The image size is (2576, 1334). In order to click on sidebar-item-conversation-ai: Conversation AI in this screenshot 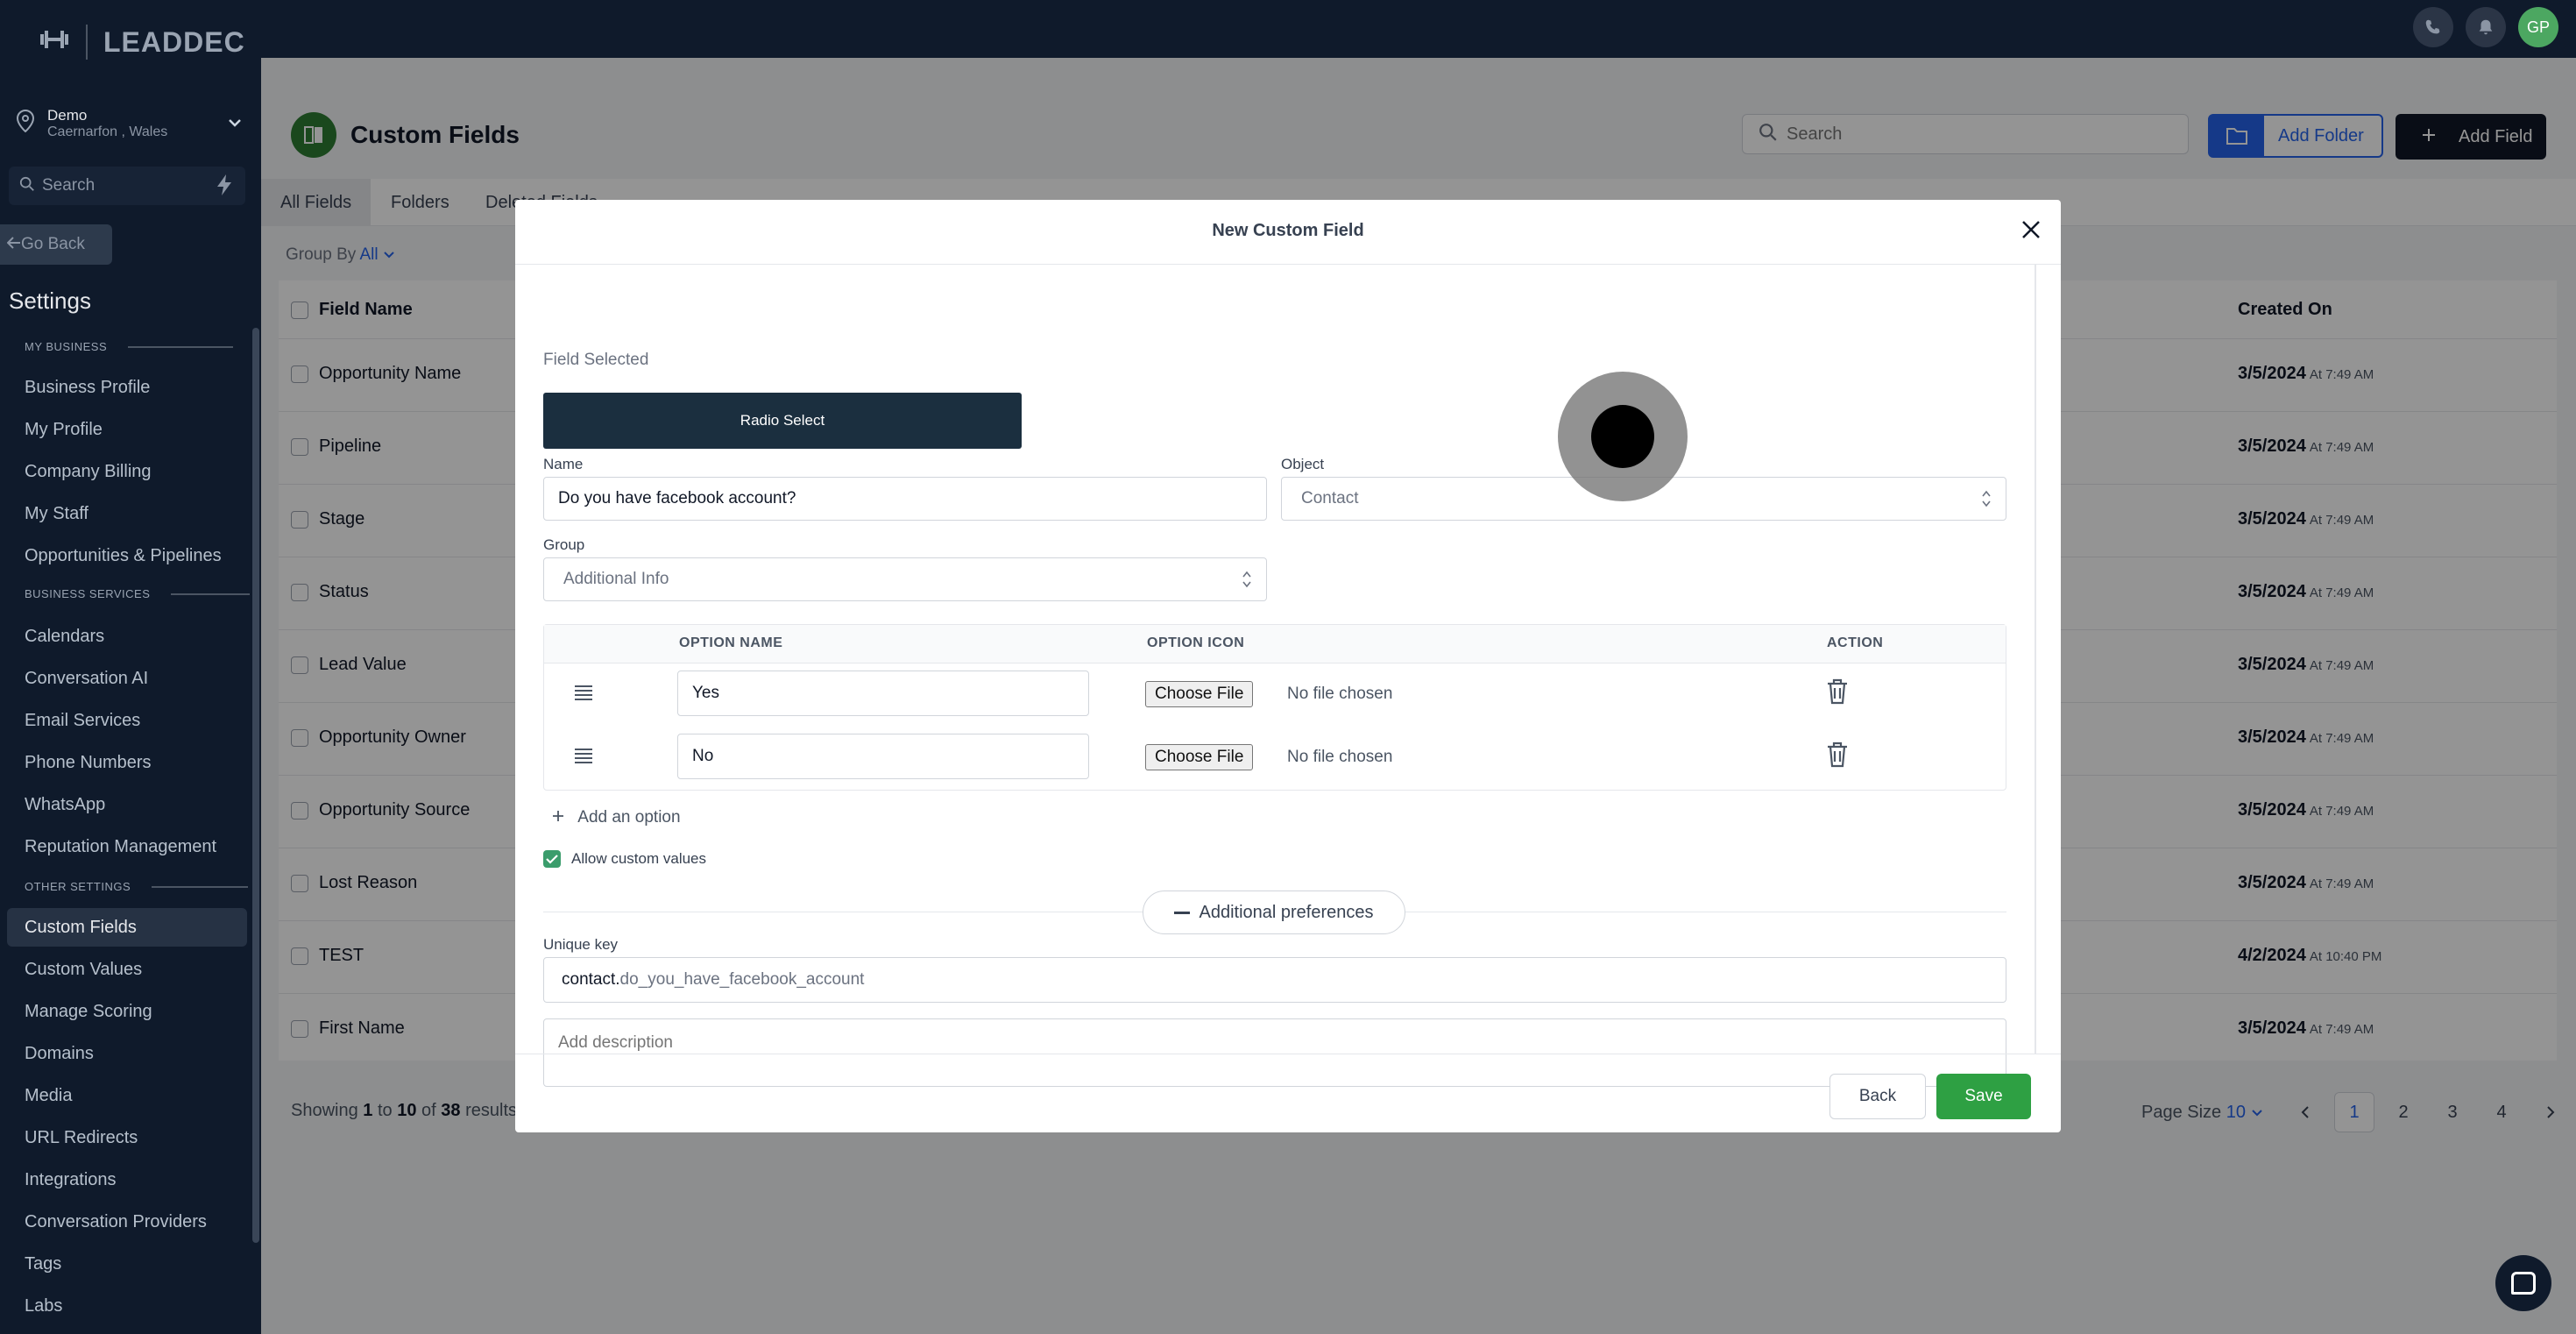, I will do `click(127, 678)`.